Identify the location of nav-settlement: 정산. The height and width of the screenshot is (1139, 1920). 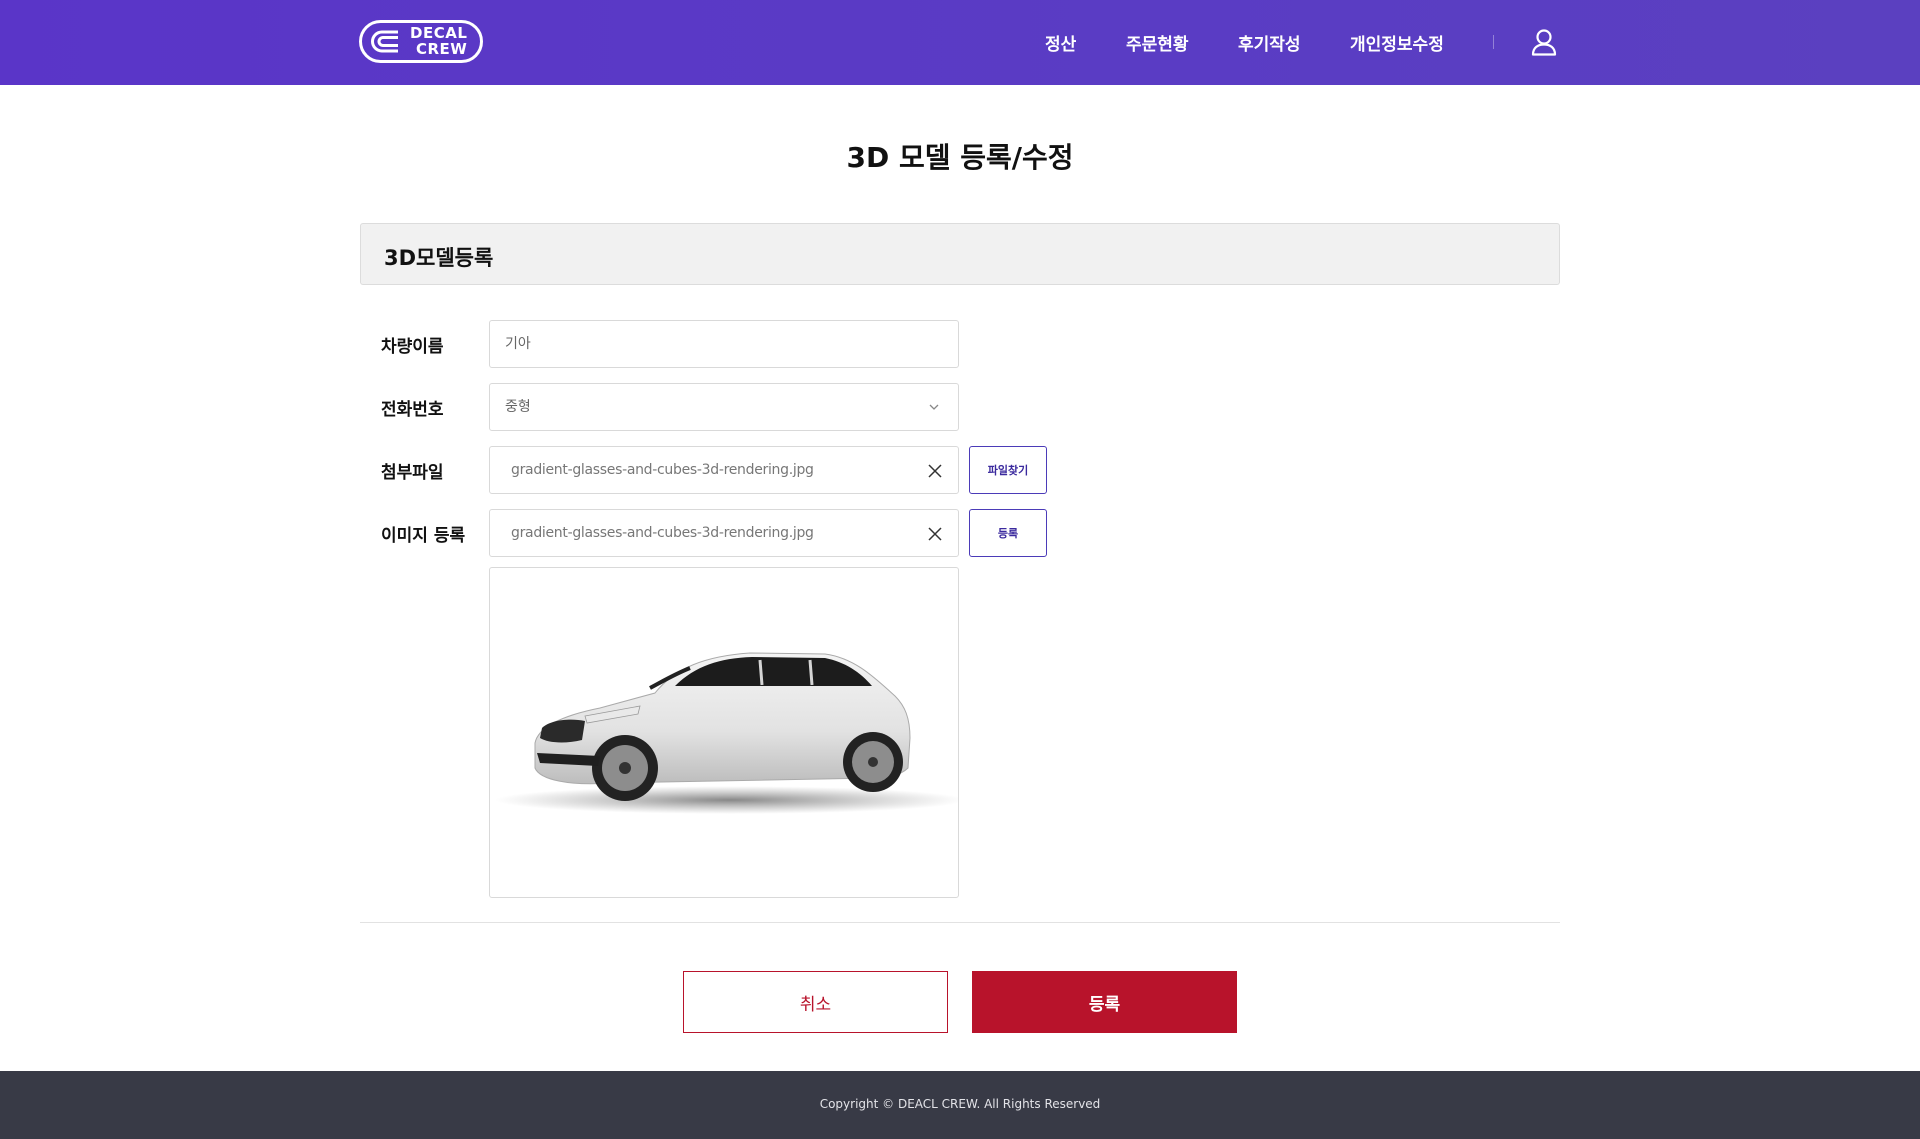
(1060, 42).